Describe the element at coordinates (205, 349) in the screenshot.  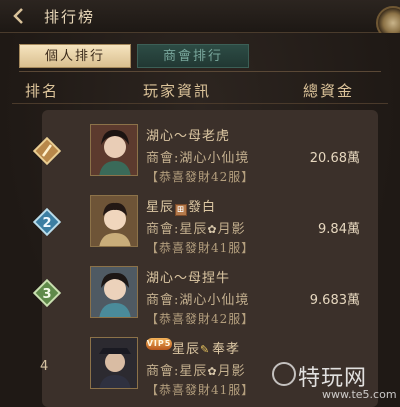
I see `brush-icon: ✎` at that location.